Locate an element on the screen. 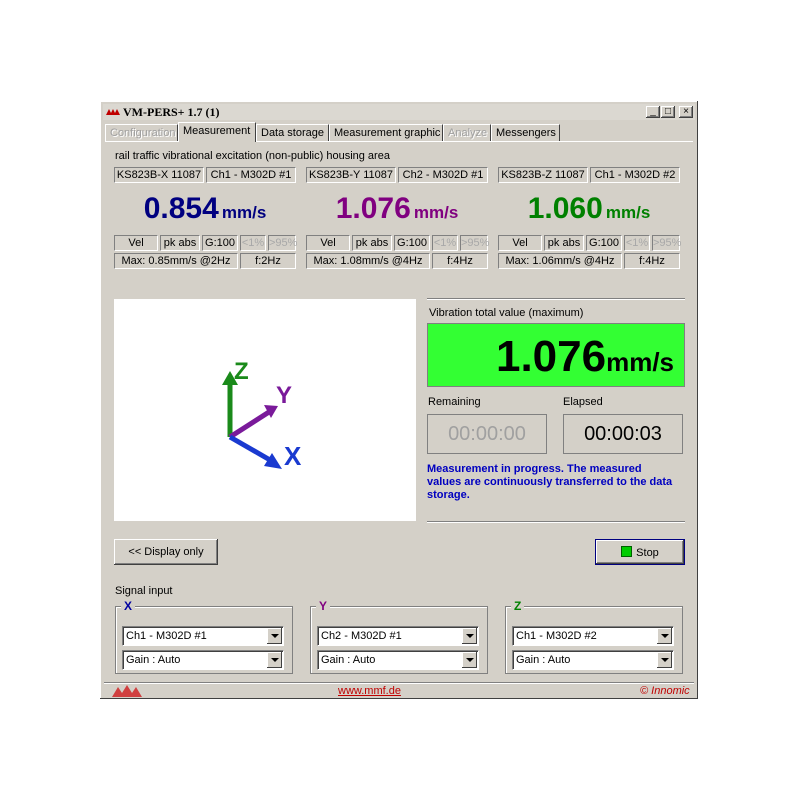 The image size is (800, 800). stop-indicator-icon is located at coordinates (627, 551).